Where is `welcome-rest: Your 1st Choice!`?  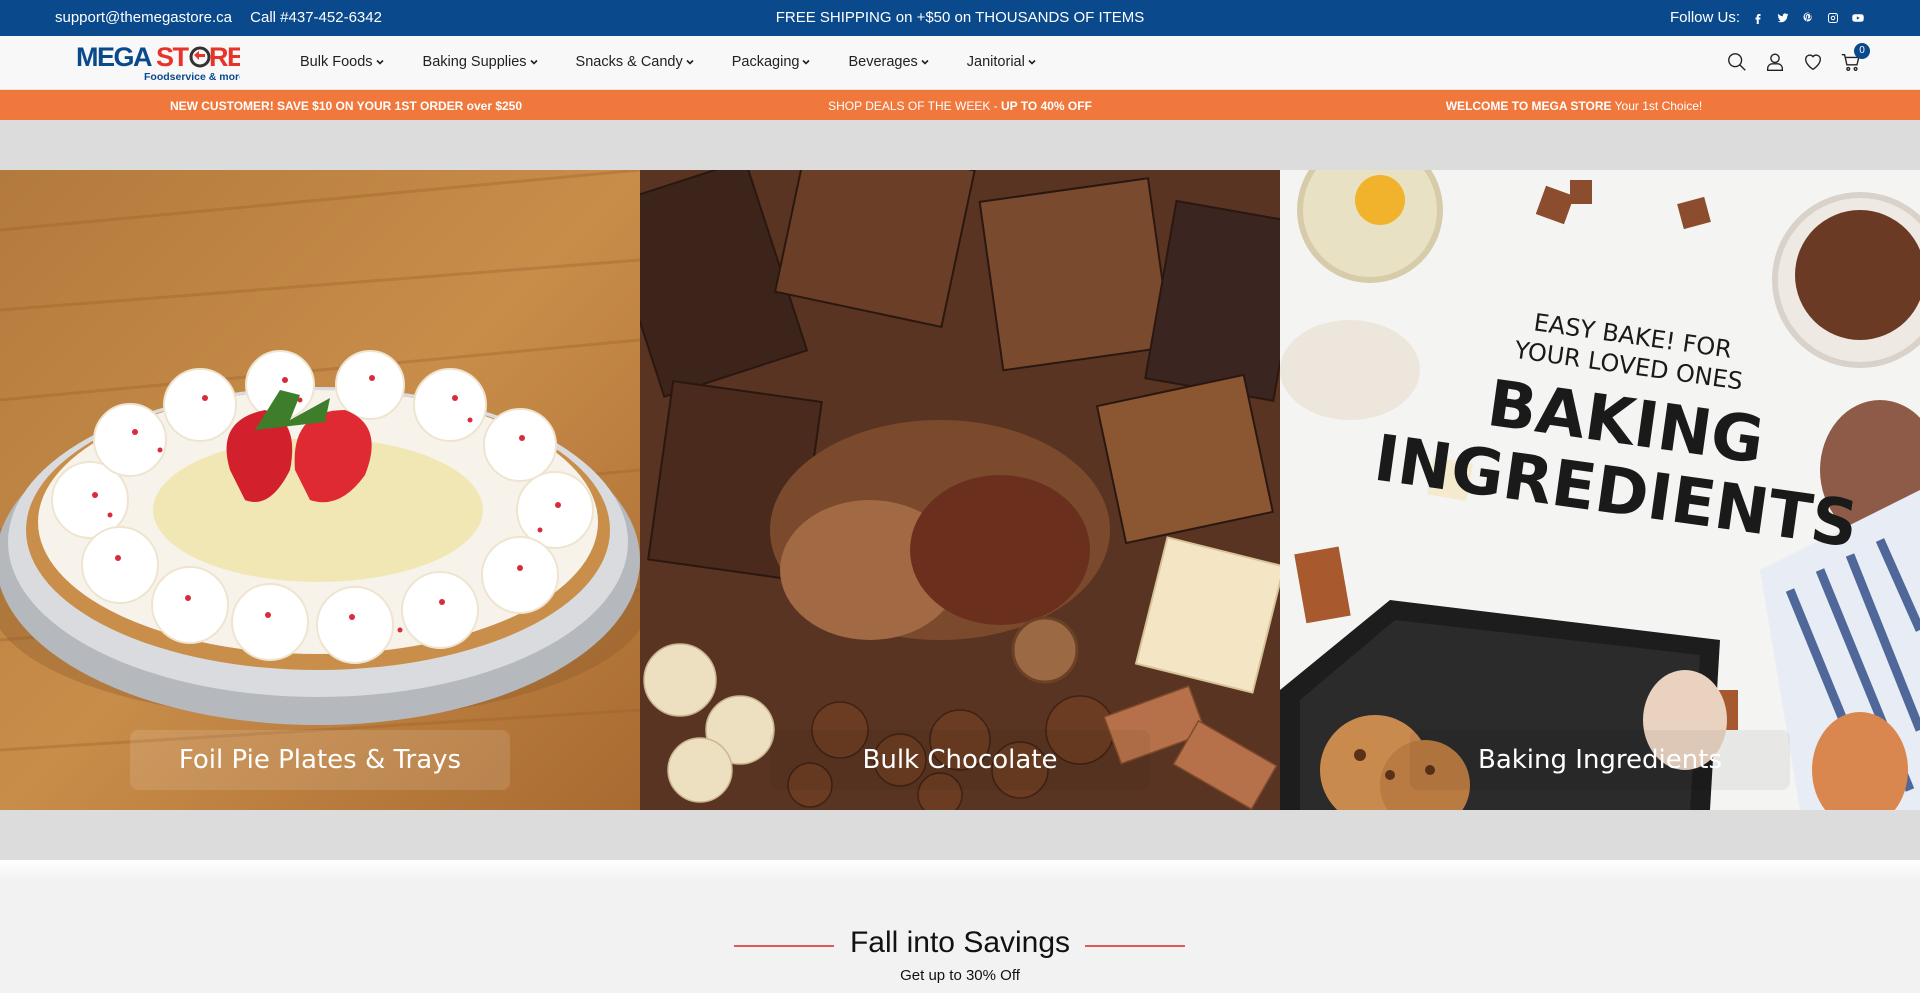 welcome-rest: Your 1st Choice! is located at coordinates (1657, 106).